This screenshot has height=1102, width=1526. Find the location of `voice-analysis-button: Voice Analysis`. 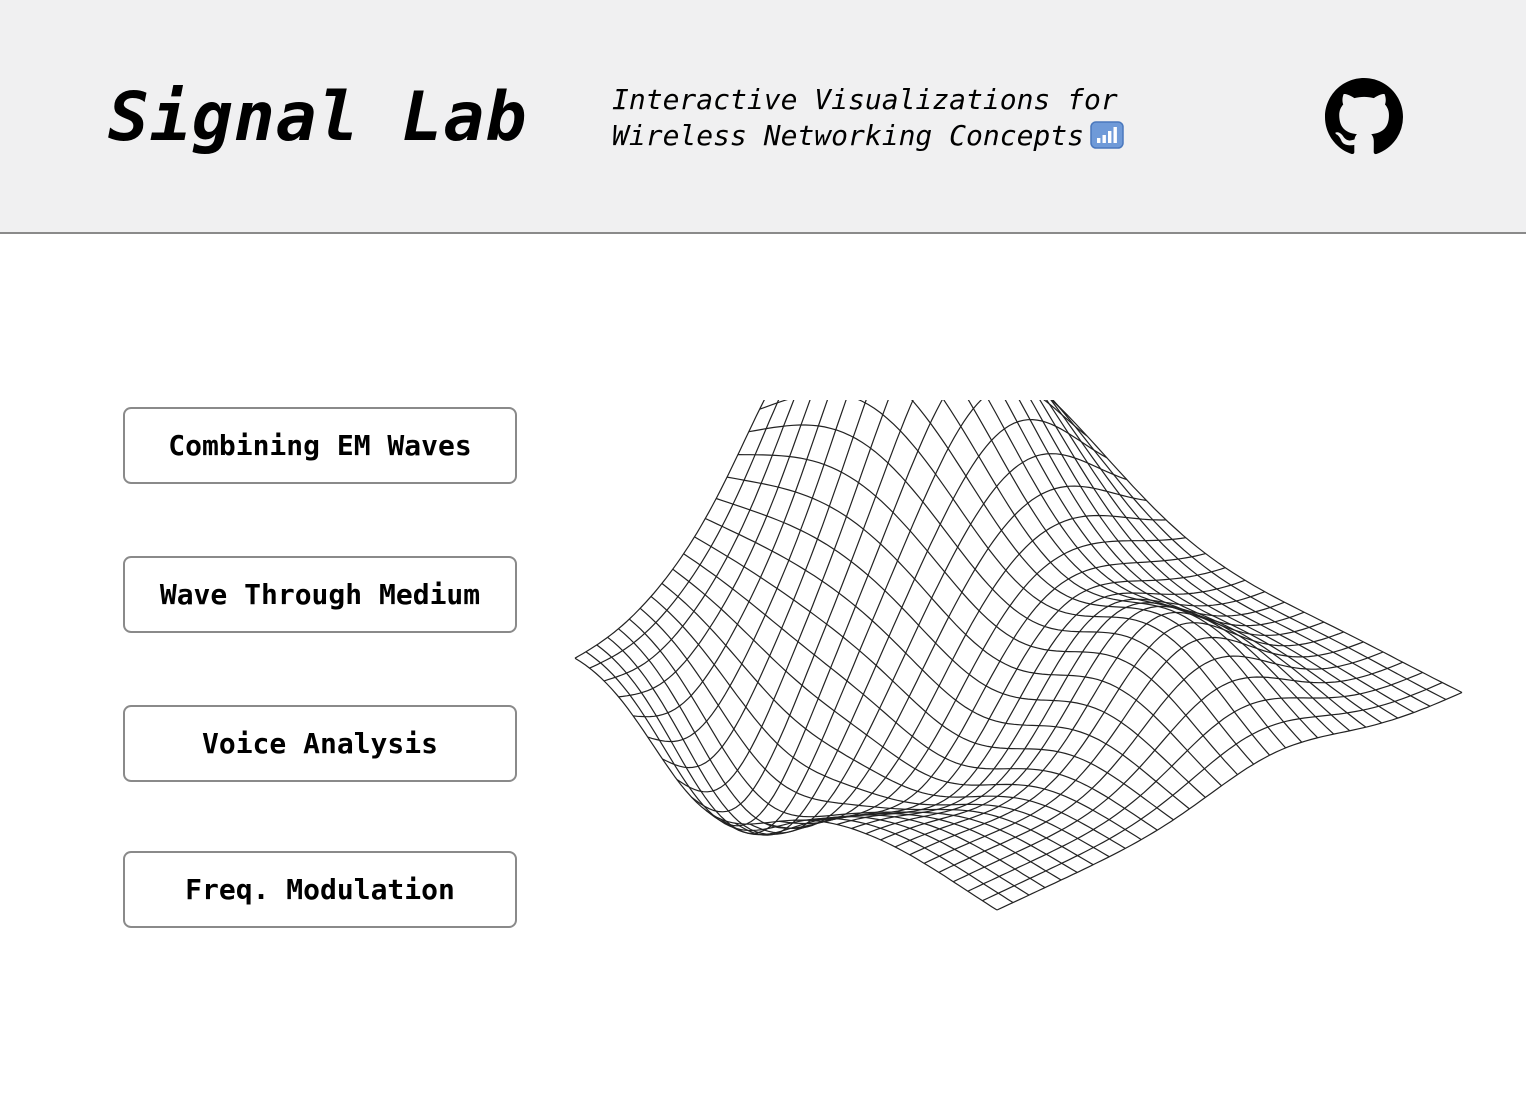

voice-analysis-button: Voice Analysis is located at coordinates (320, 743).